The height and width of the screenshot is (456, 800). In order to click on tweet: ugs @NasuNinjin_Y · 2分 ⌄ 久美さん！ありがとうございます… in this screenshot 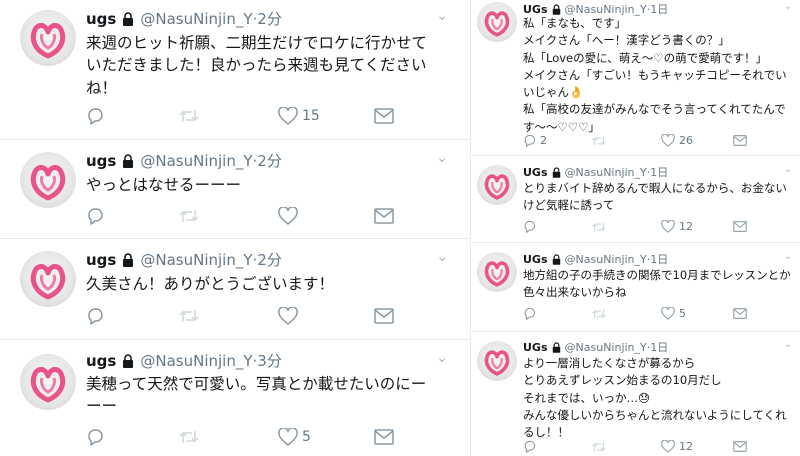, I will do `click(235, 289)`.